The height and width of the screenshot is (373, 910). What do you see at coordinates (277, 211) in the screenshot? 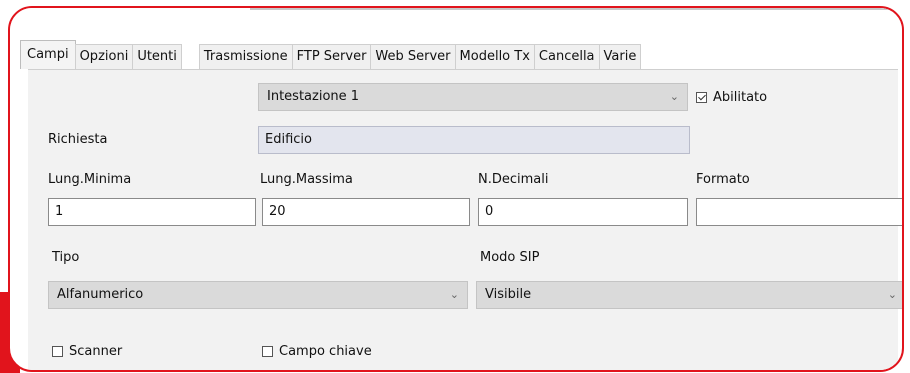
I see `max-length-value: 20` at bounding box center [277, 211].